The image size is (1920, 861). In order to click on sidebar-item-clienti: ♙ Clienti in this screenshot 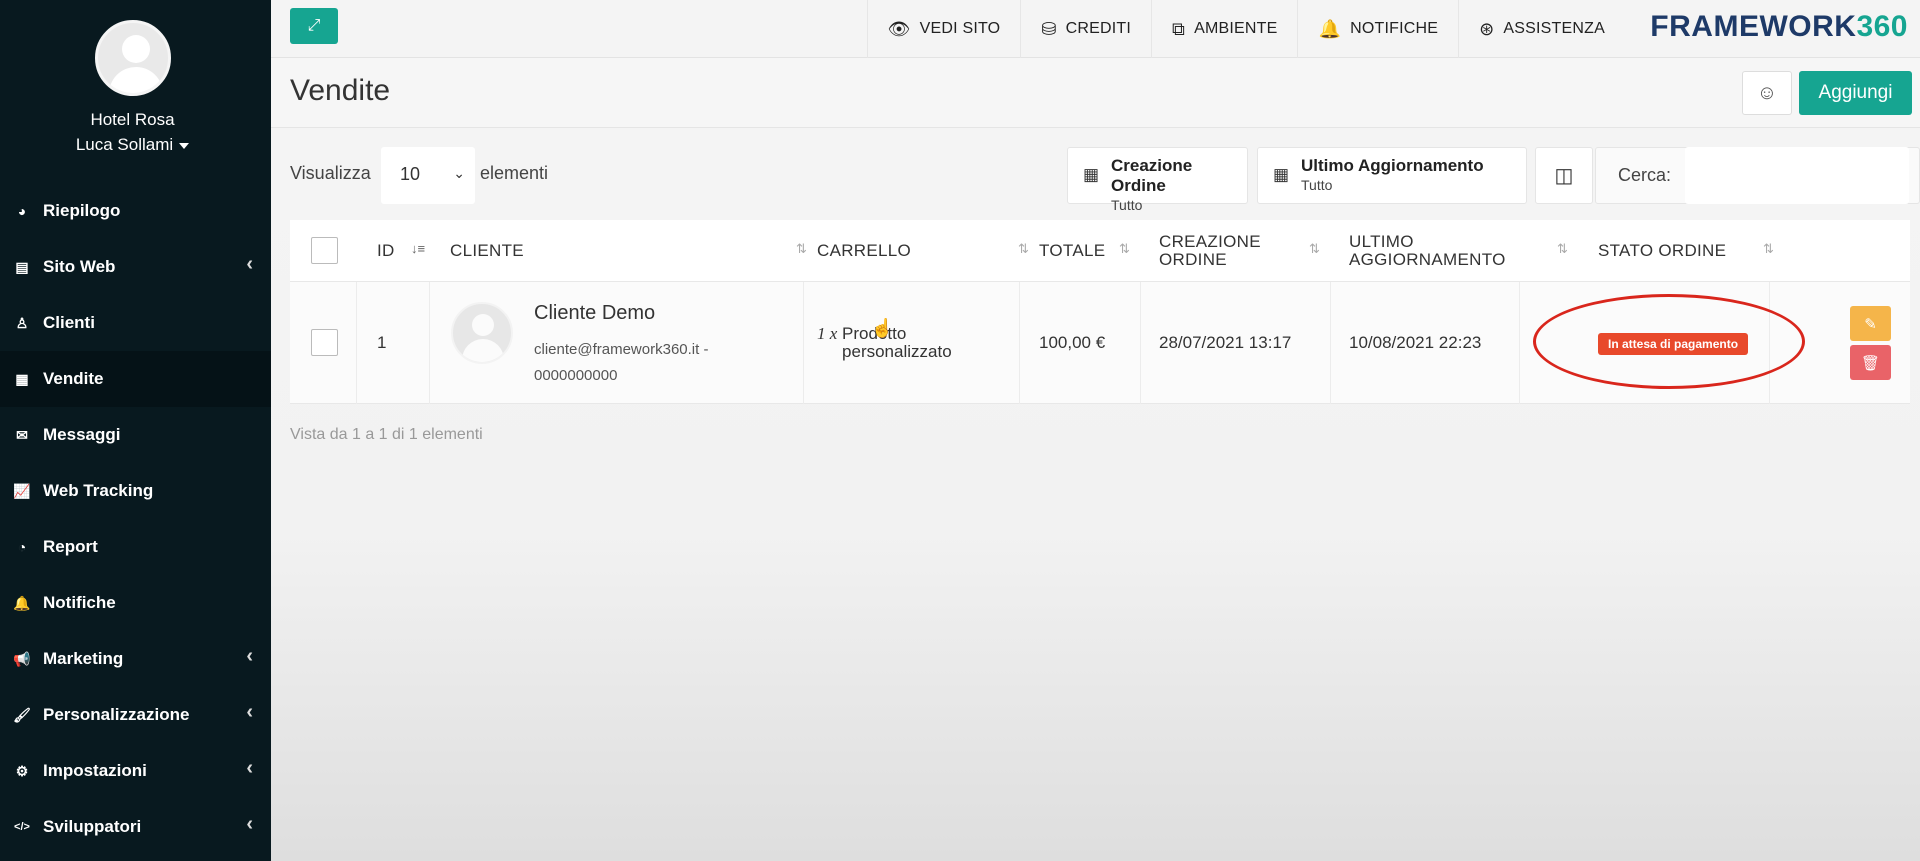, I will do `click(135, 323)`.